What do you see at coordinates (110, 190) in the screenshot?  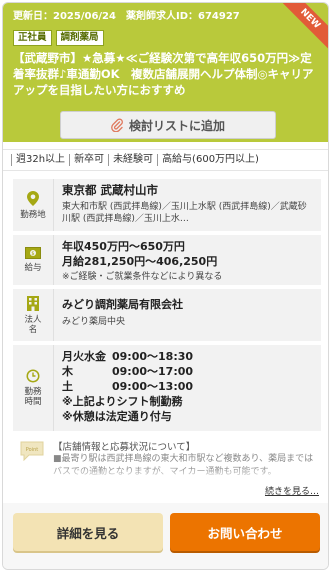 I see `location-main: 東京都 武蔵村山市` at bounding box center [110, 190].